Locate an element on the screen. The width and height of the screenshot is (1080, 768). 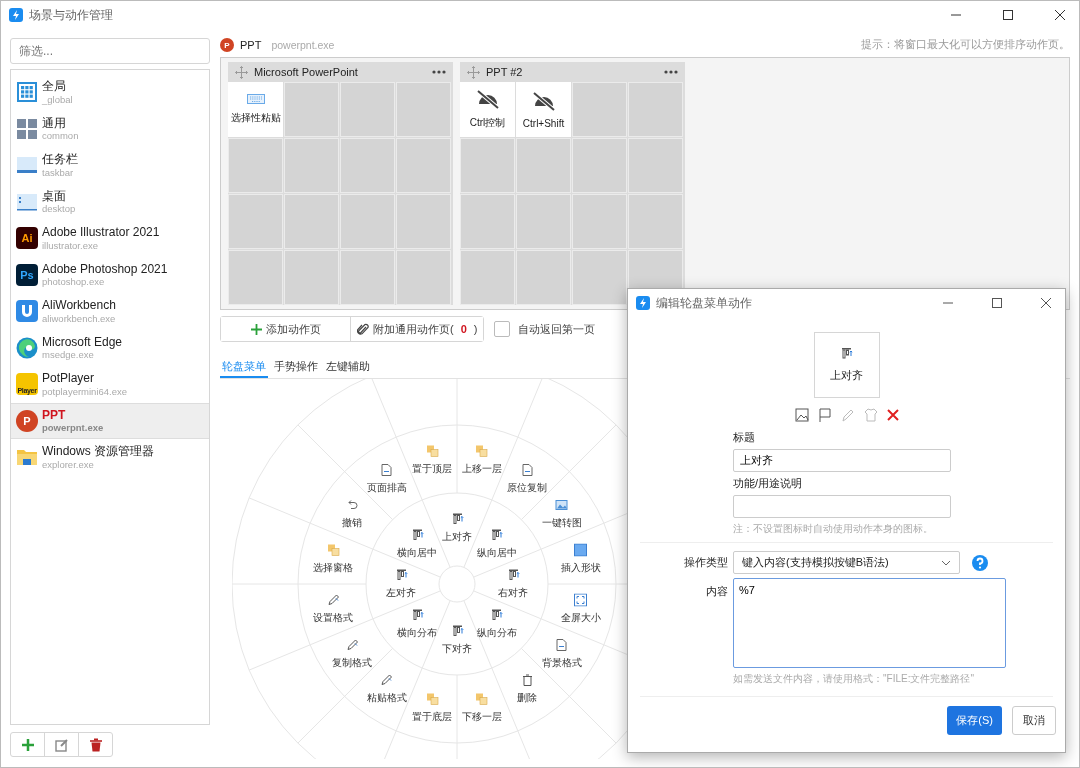
app-list-item: 任务栏 taskbar is located at coordinates (110, 165).